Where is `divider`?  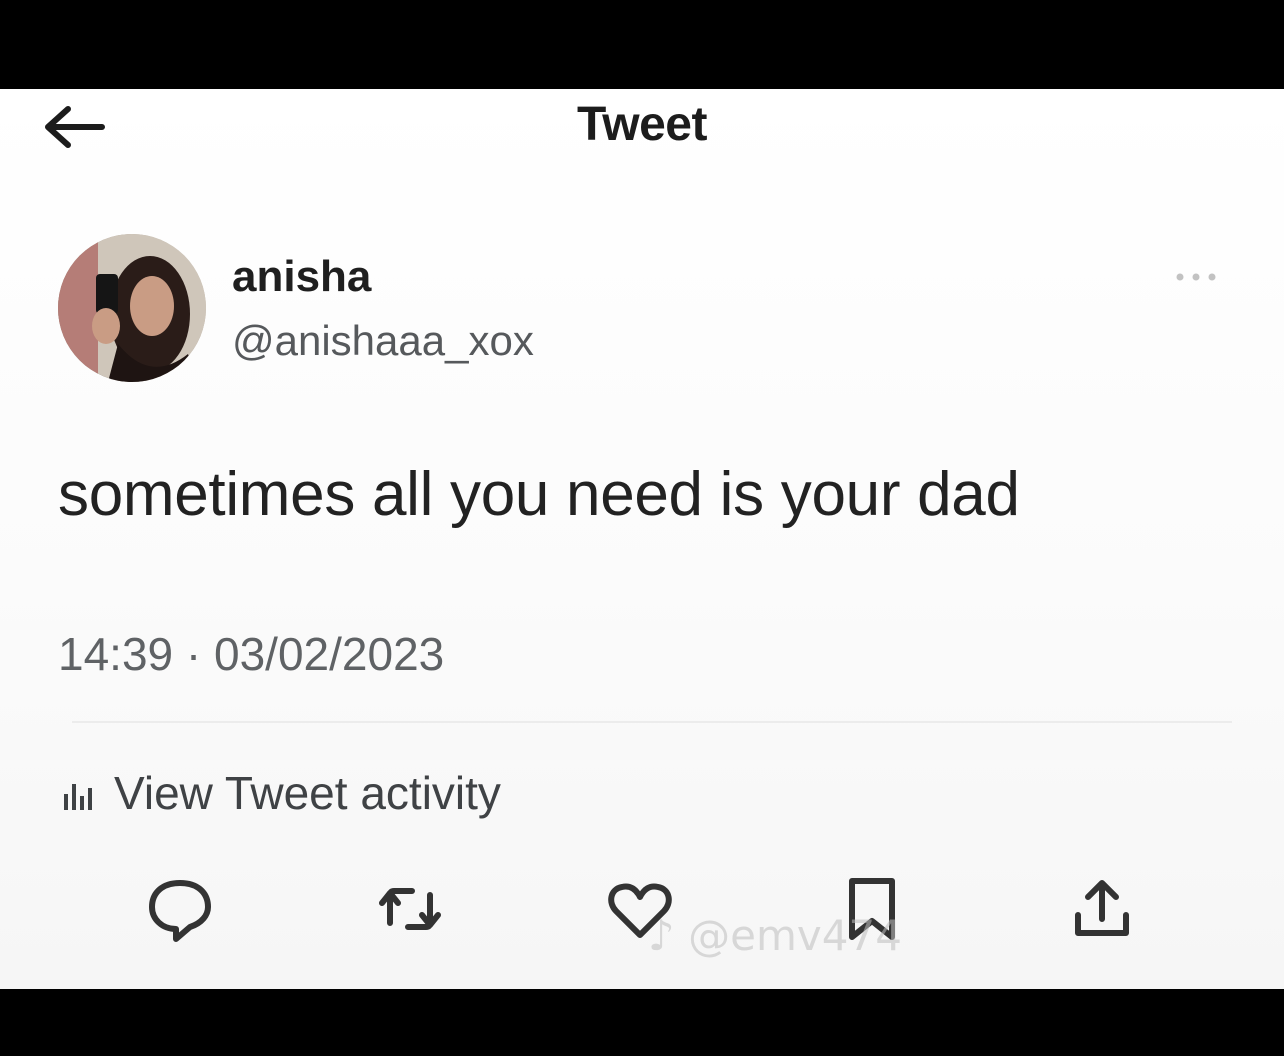
divider is located at coordinates (652, 722).